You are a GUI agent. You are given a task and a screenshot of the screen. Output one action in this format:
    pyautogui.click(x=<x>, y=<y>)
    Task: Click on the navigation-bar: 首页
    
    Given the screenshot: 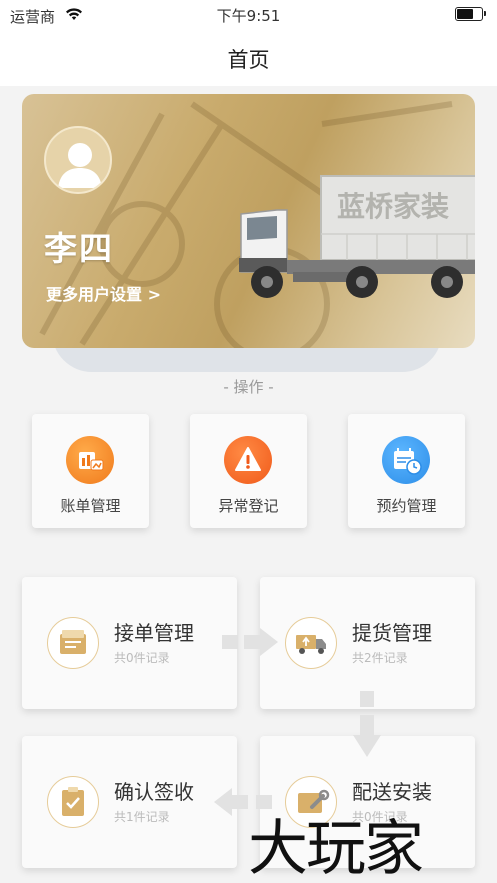 What is the action you would take?
    pyautogui.click(x=248, y=58)
    